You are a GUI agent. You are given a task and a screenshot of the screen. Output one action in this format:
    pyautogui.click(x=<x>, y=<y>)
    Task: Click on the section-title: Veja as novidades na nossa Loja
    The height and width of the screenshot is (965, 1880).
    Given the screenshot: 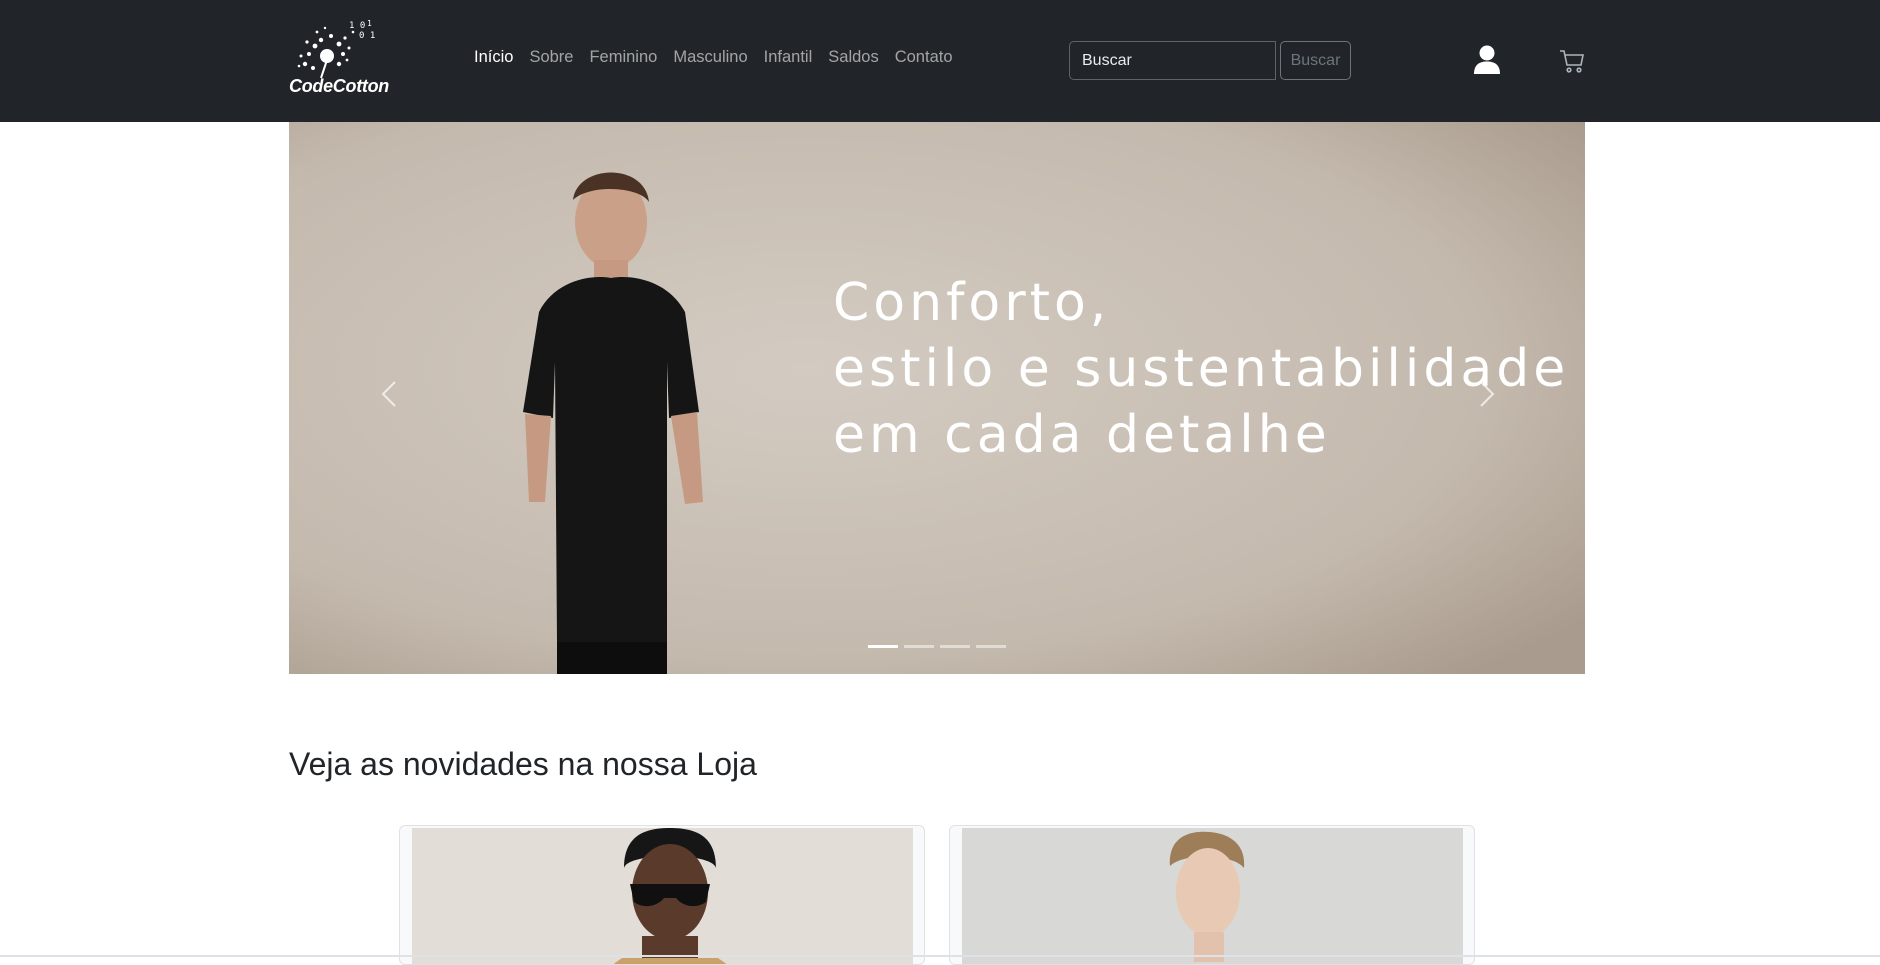 What is the action you would take?
    pyautogui.click(x=523, y=764)
    